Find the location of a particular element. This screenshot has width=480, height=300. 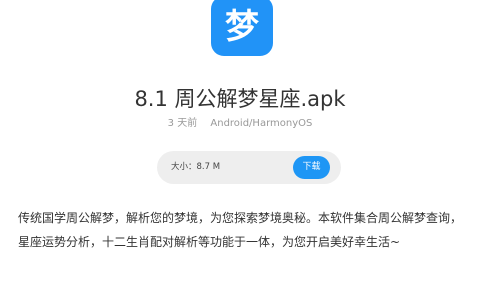

app-meta: 3 天前 Android/HarmonyOS is located at coordinates (240, 124).